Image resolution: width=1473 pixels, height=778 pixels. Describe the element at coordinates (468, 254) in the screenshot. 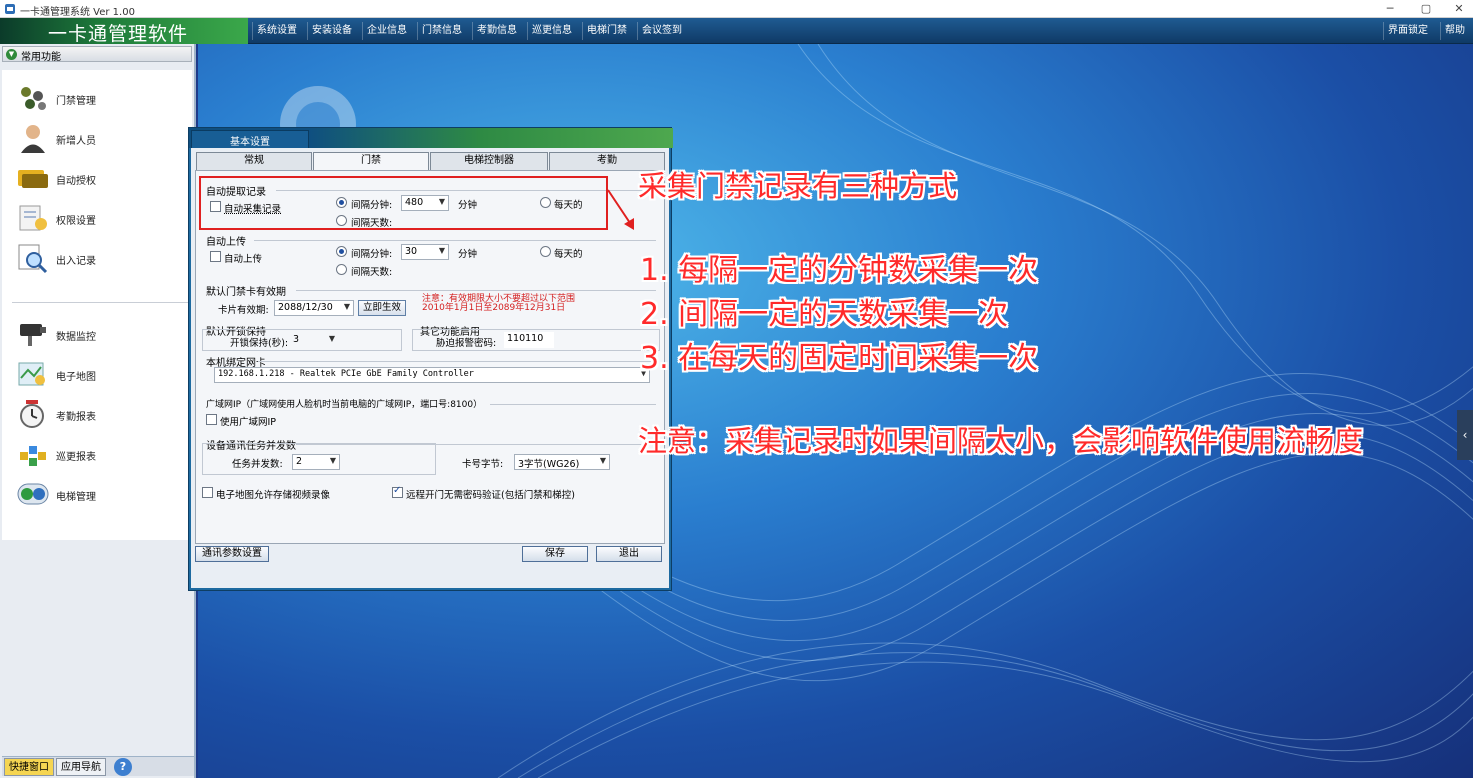

I see `upload-minutes-unit: 分钟` at that location.